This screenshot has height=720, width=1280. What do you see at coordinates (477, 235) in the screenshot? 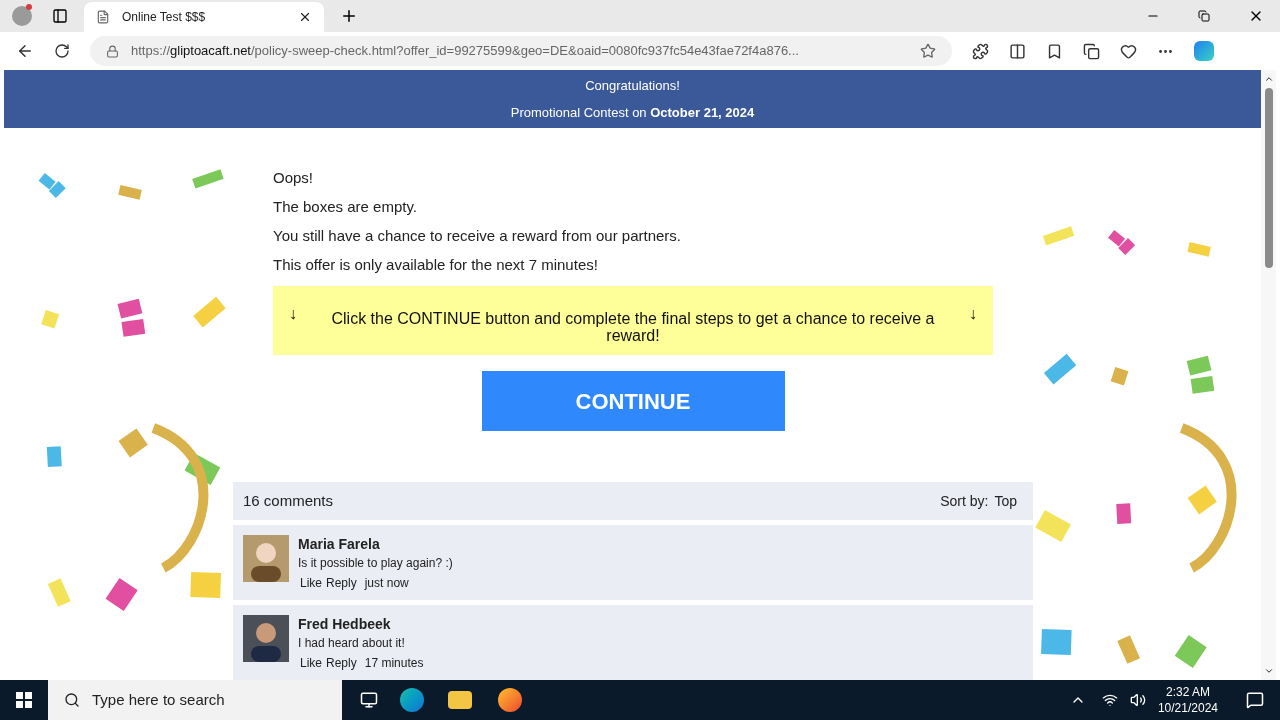
I see `message-text: You still have a chance to receive a reward from our partners.` at bounding box center [477, 235].